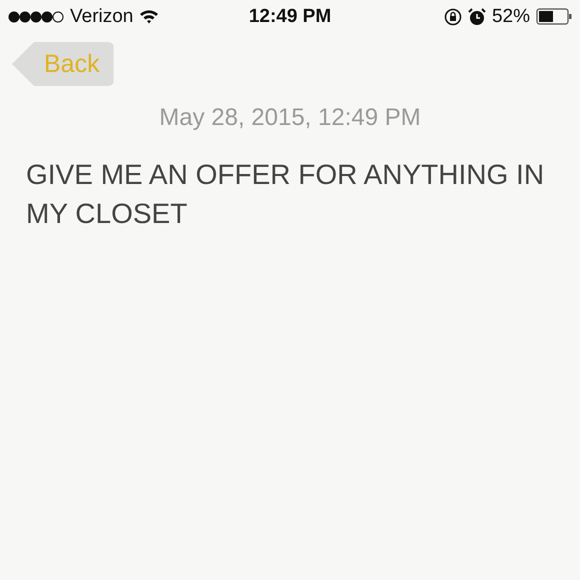  Describe the element at coordinates (554, 16) in the screenshot. I see `battery-icon` at that location.